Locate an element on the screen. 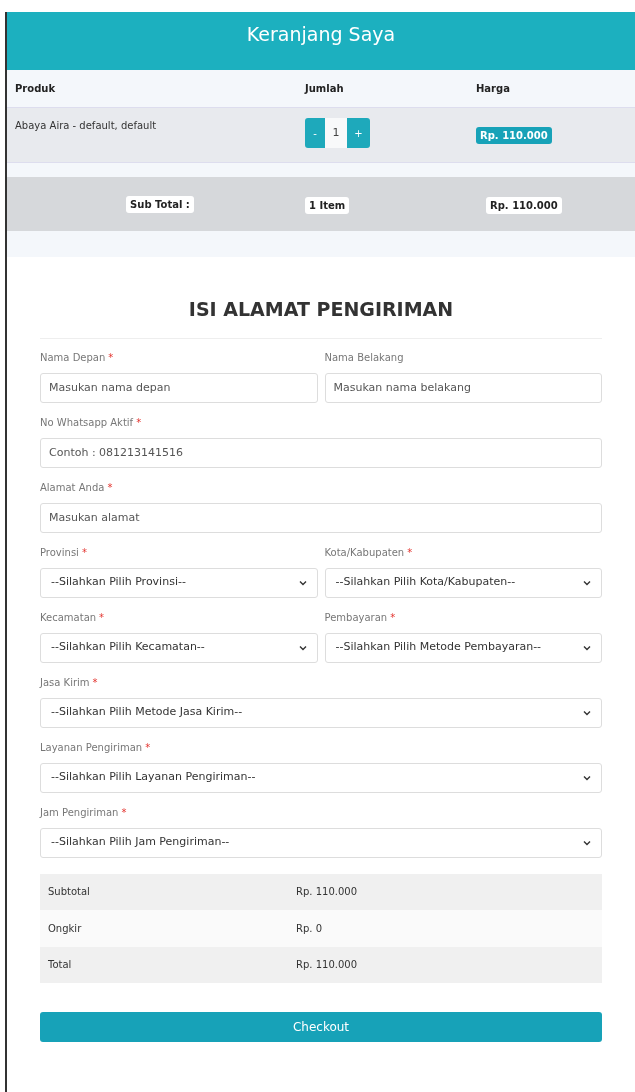 The width and height of the screenshot is (635, 1092). quantity-field: 1 is located at coordinates (336, 133).